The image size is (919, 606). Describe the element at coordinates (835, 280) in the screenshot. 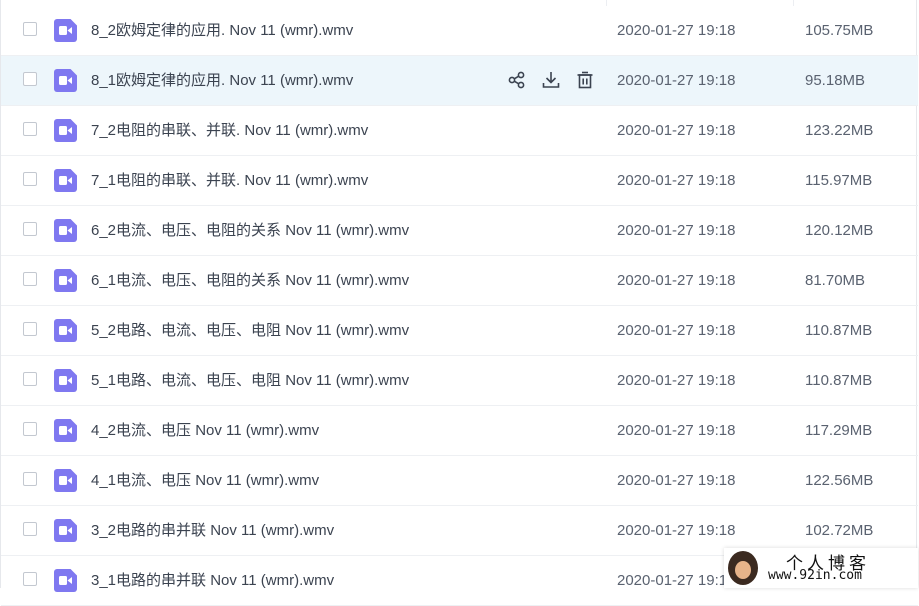

I see `file-size: 81.70MB` at that location.